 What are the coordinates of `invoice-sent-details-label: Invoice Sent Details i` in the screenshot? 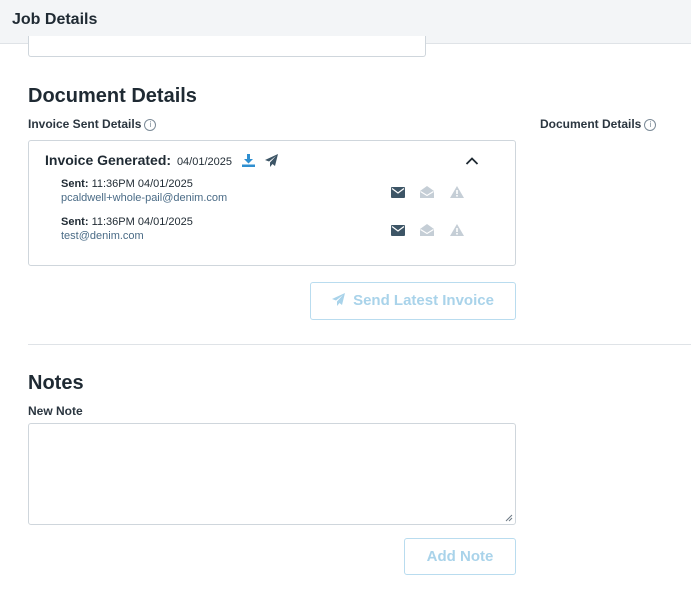 It's located at (92, 124).